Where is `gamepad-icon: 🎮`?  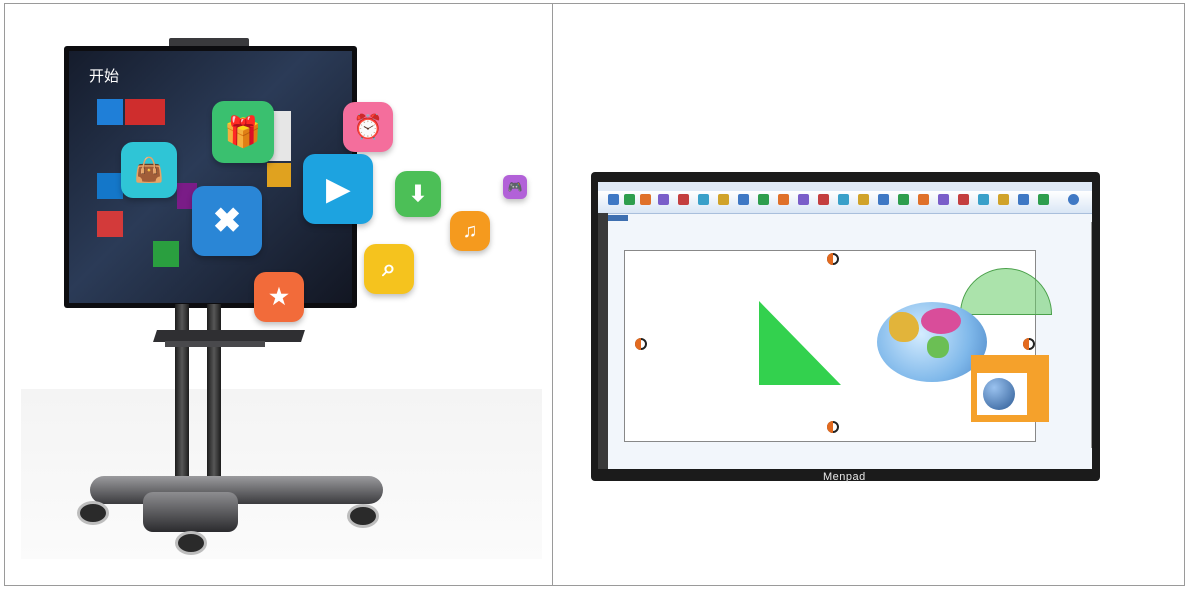
gamepad-icon: 🎮 is located at coordinates (515, 187).